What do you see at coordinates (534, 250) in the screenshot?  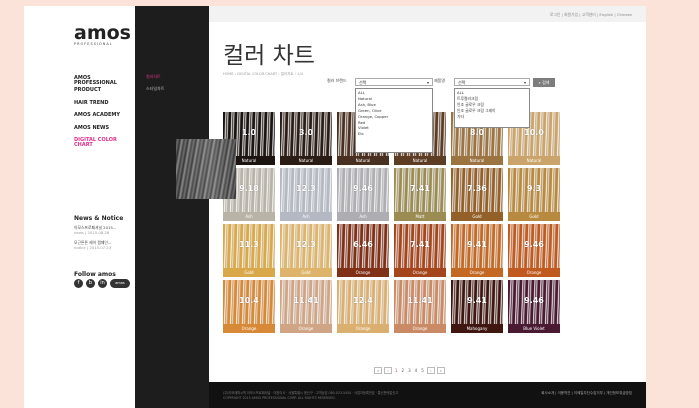 I see `color-swatch: 9.46 Orange` at bounding box center [534, 250].